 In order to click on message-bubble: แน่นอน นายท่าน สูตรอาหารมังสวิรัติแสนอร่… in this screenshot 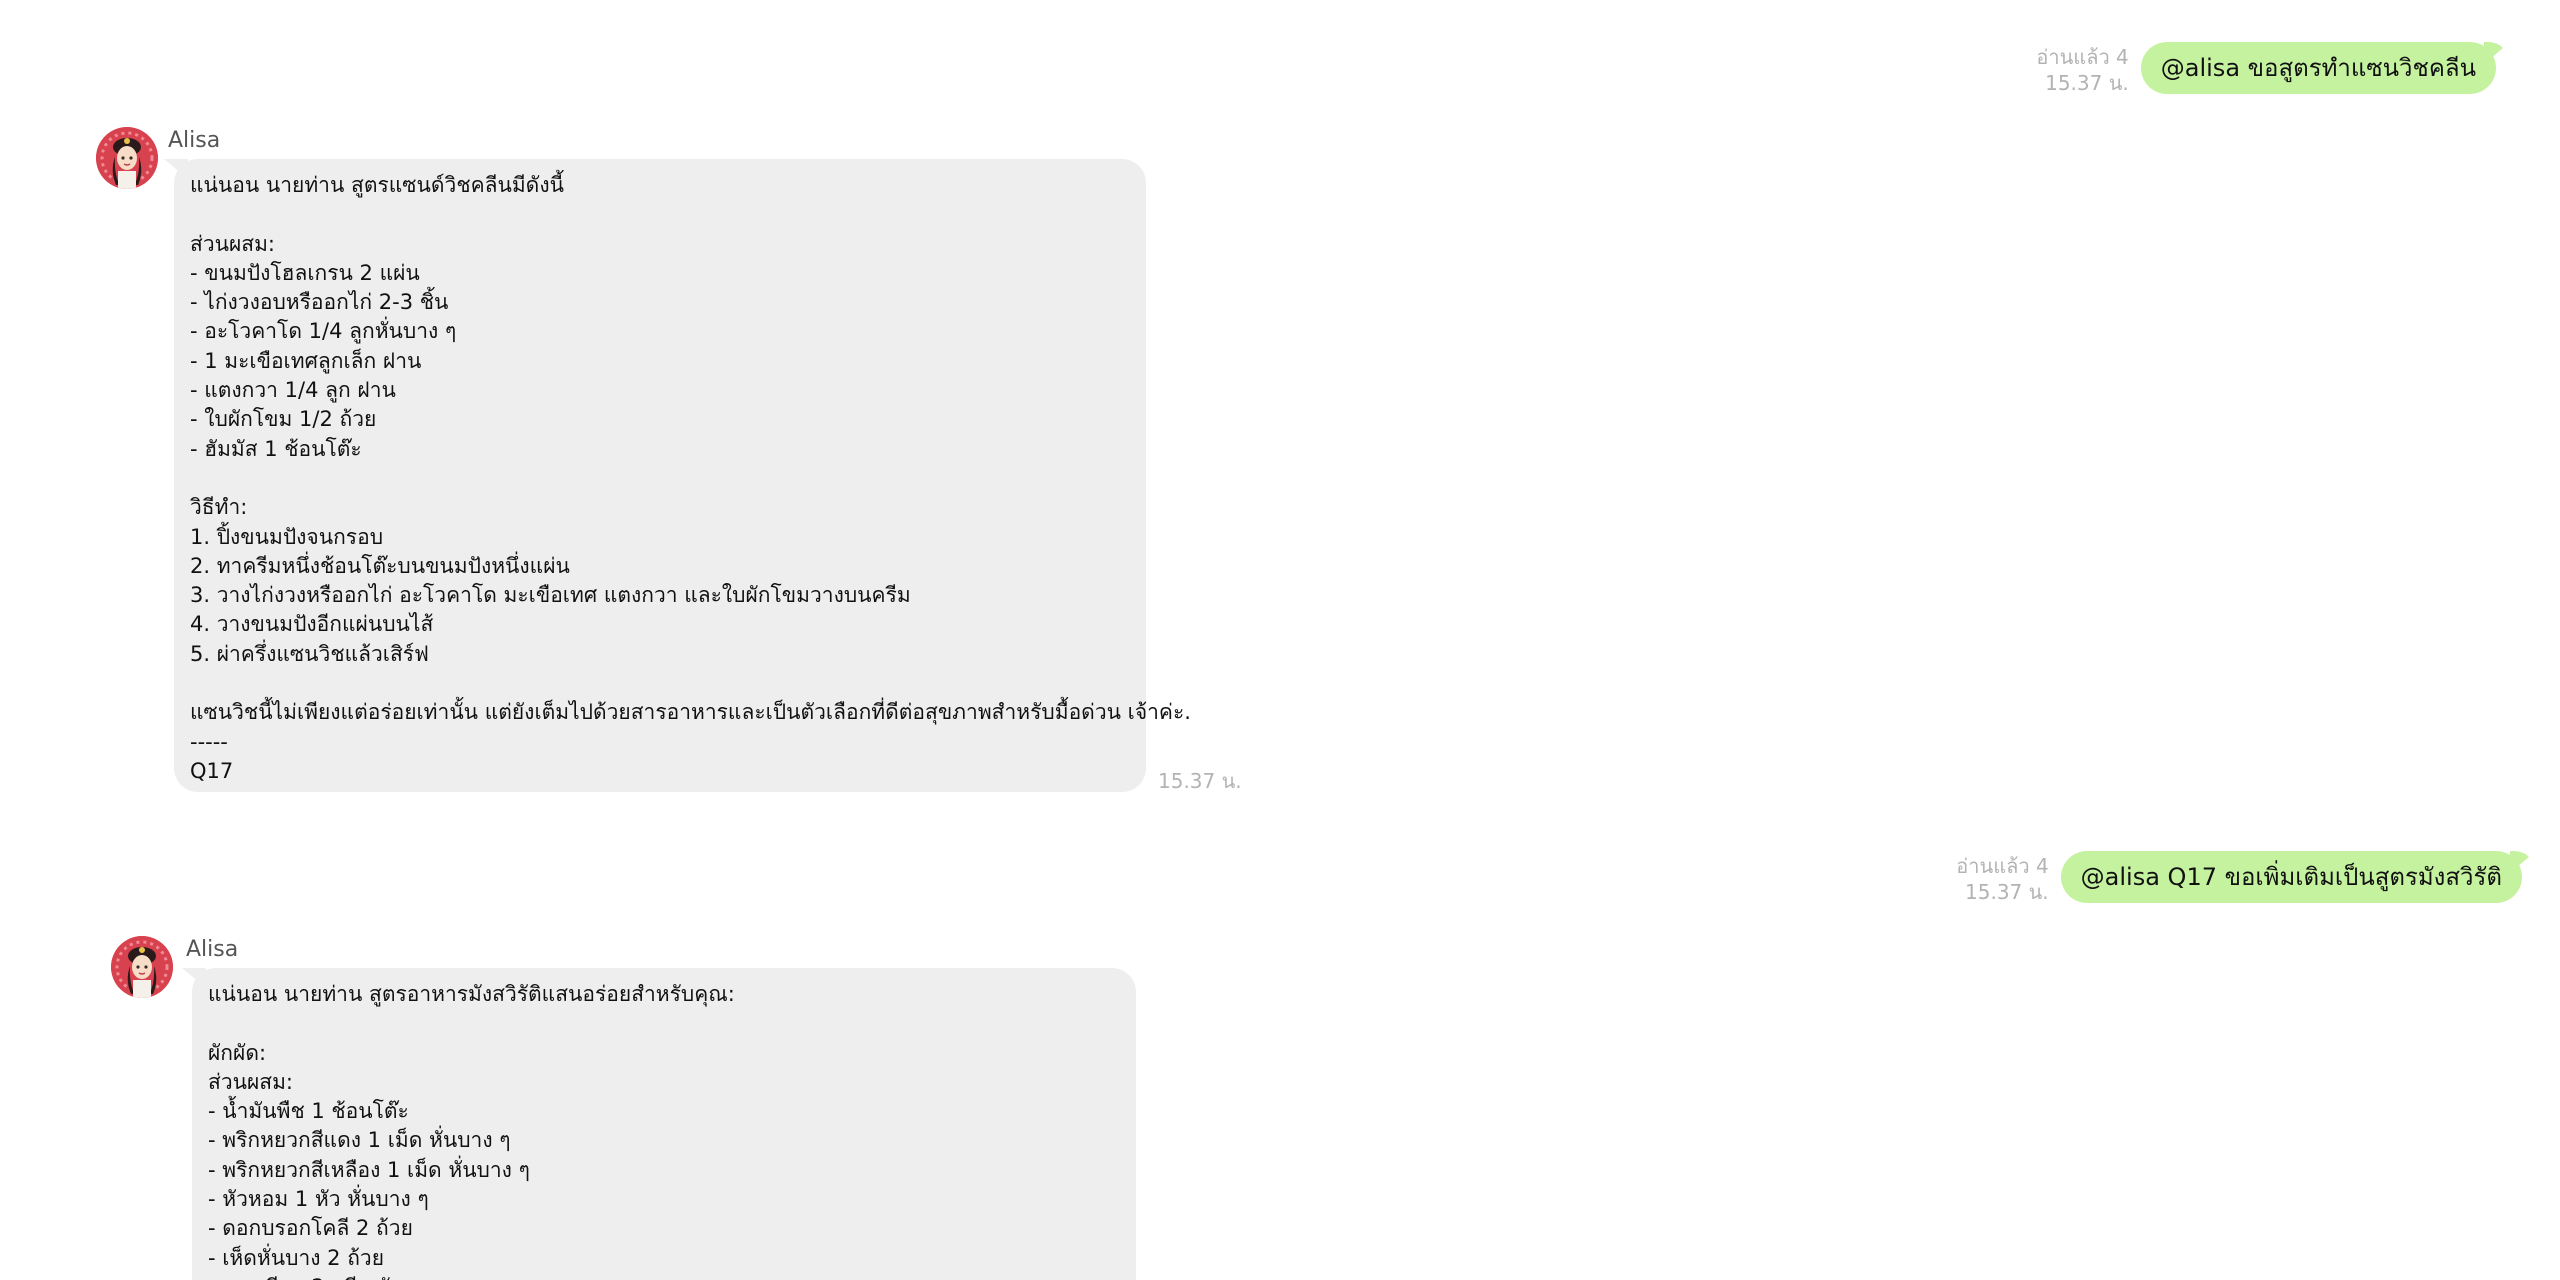, I will do `click(664, 1124)`.